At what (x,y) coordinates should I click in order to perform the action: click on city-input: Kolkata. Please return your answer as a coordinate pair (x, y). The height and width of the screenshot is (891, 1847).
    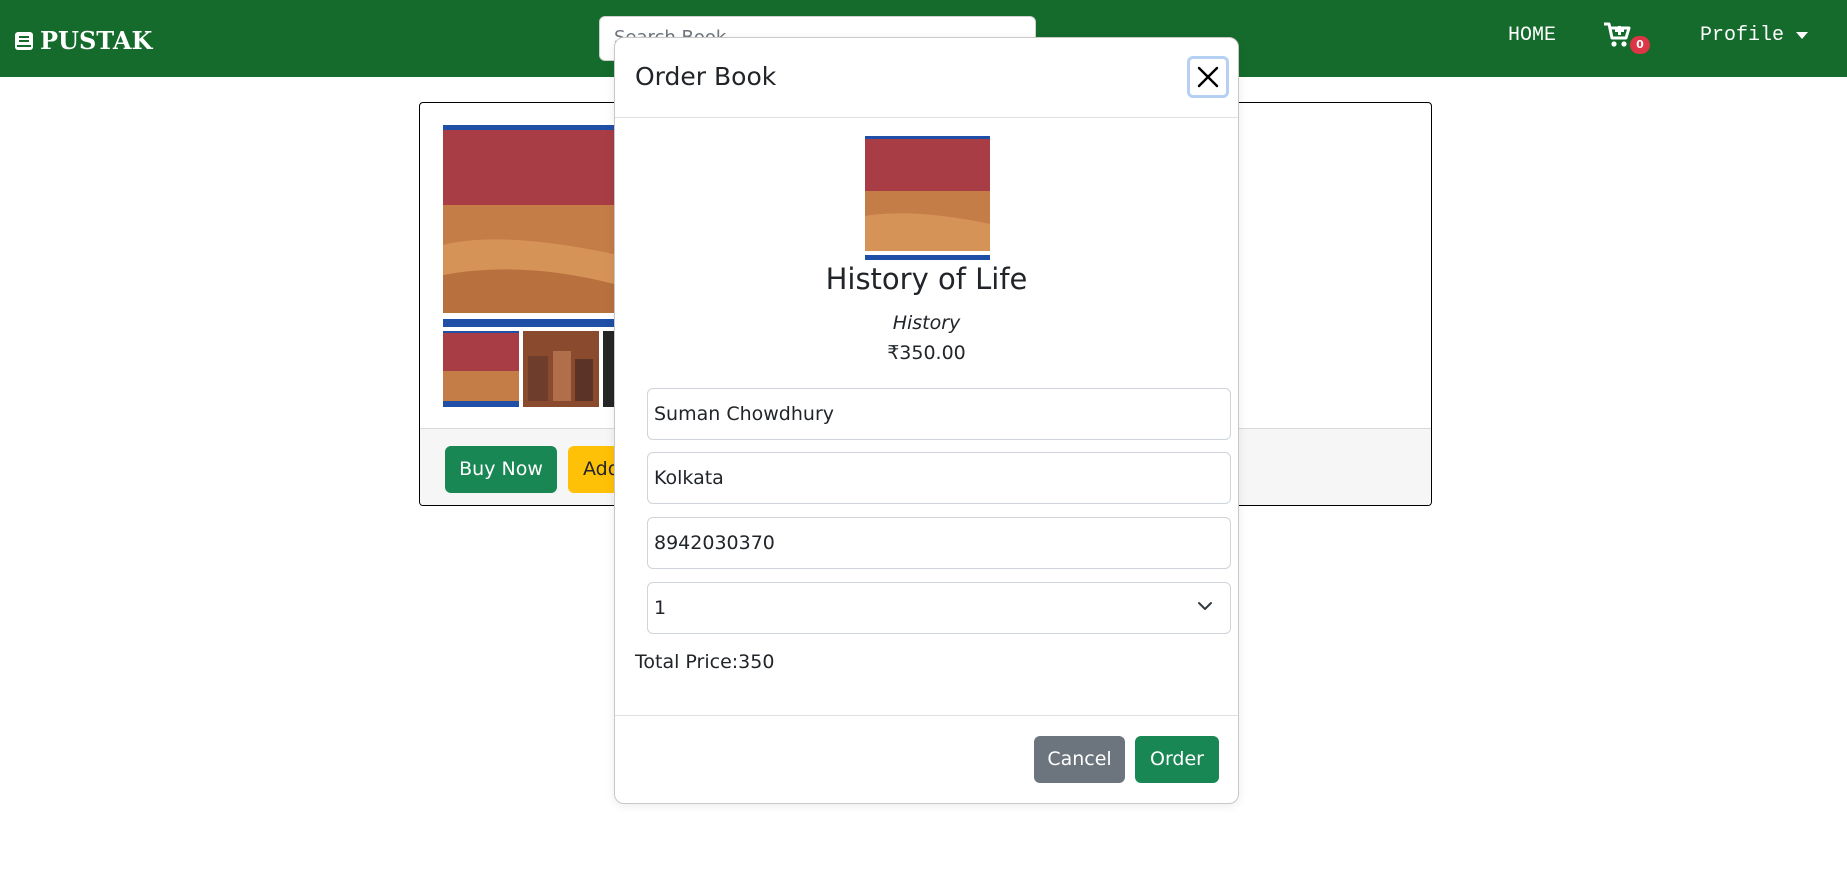
    Looking at the image, I should click on (939, 478).